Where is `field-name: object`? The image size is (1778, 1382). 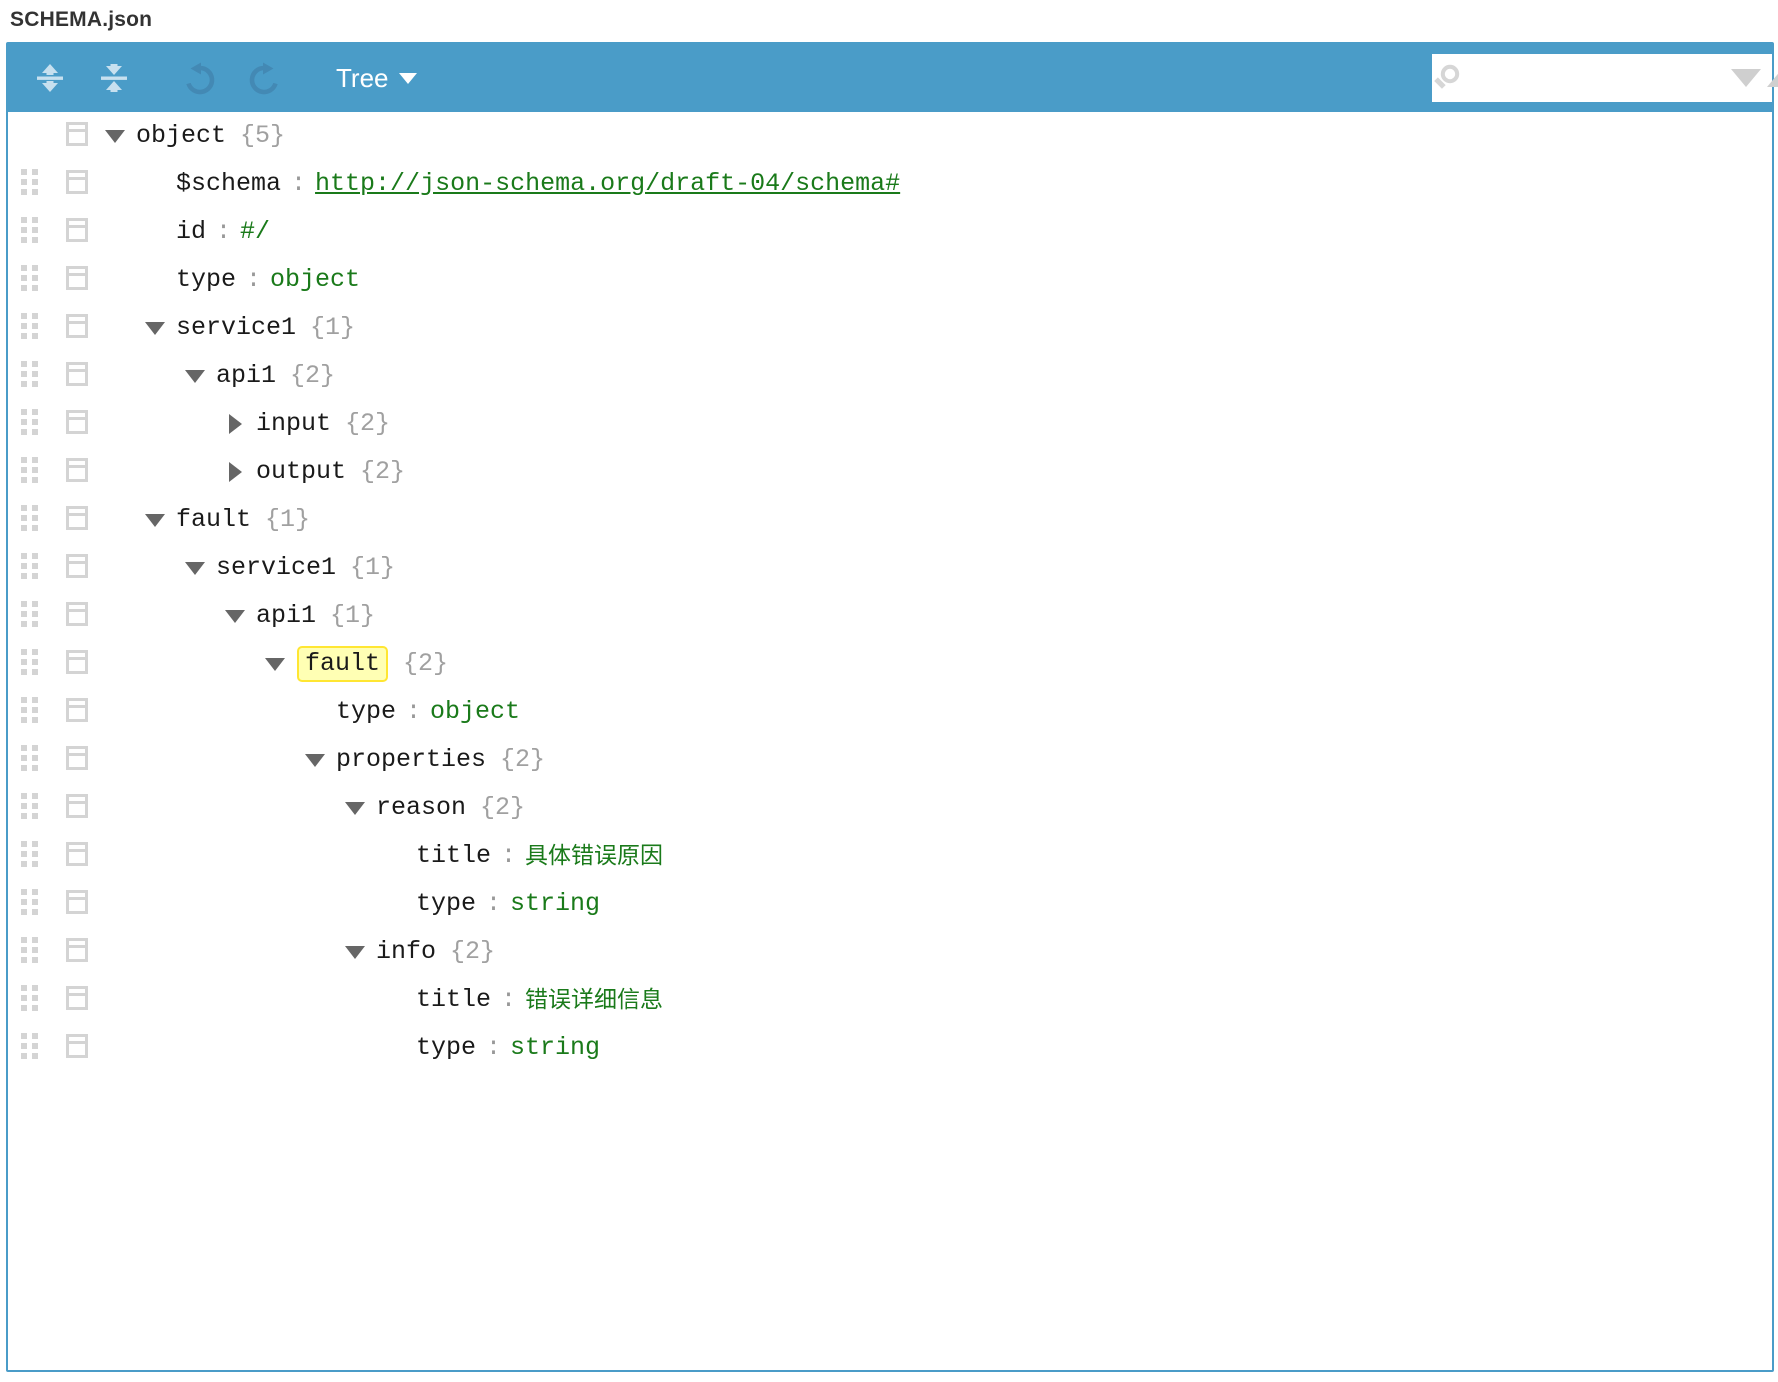 field-name: object is located at coordinates (181, 136).